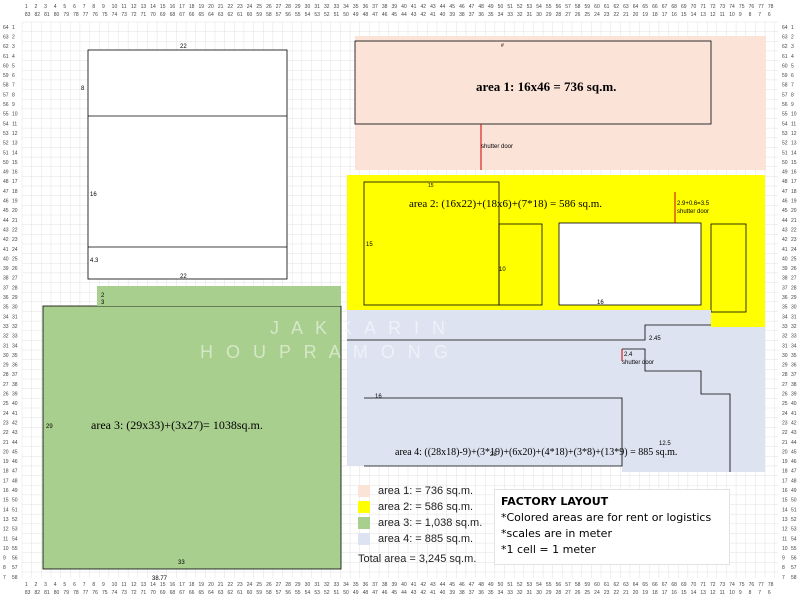 This screenshot has height=605, width=800. Describe the element at coordinates (794, 202) in the screenshot. I see `ruler-tick-label: 19` at that location.